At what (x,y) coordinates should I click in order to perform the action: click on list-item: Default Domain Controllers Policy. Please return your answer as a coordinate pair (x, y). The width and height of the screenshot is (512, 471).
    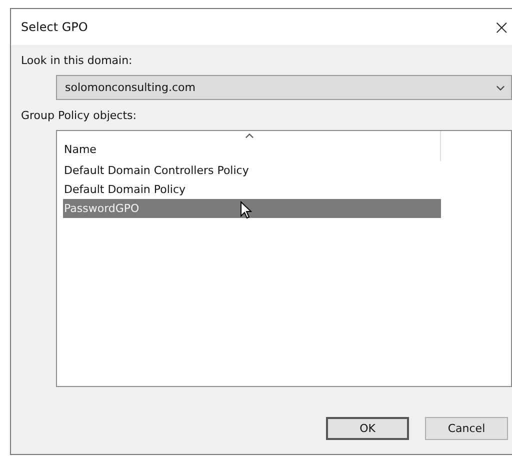
    Looking at the image, I should click on (252, 170).